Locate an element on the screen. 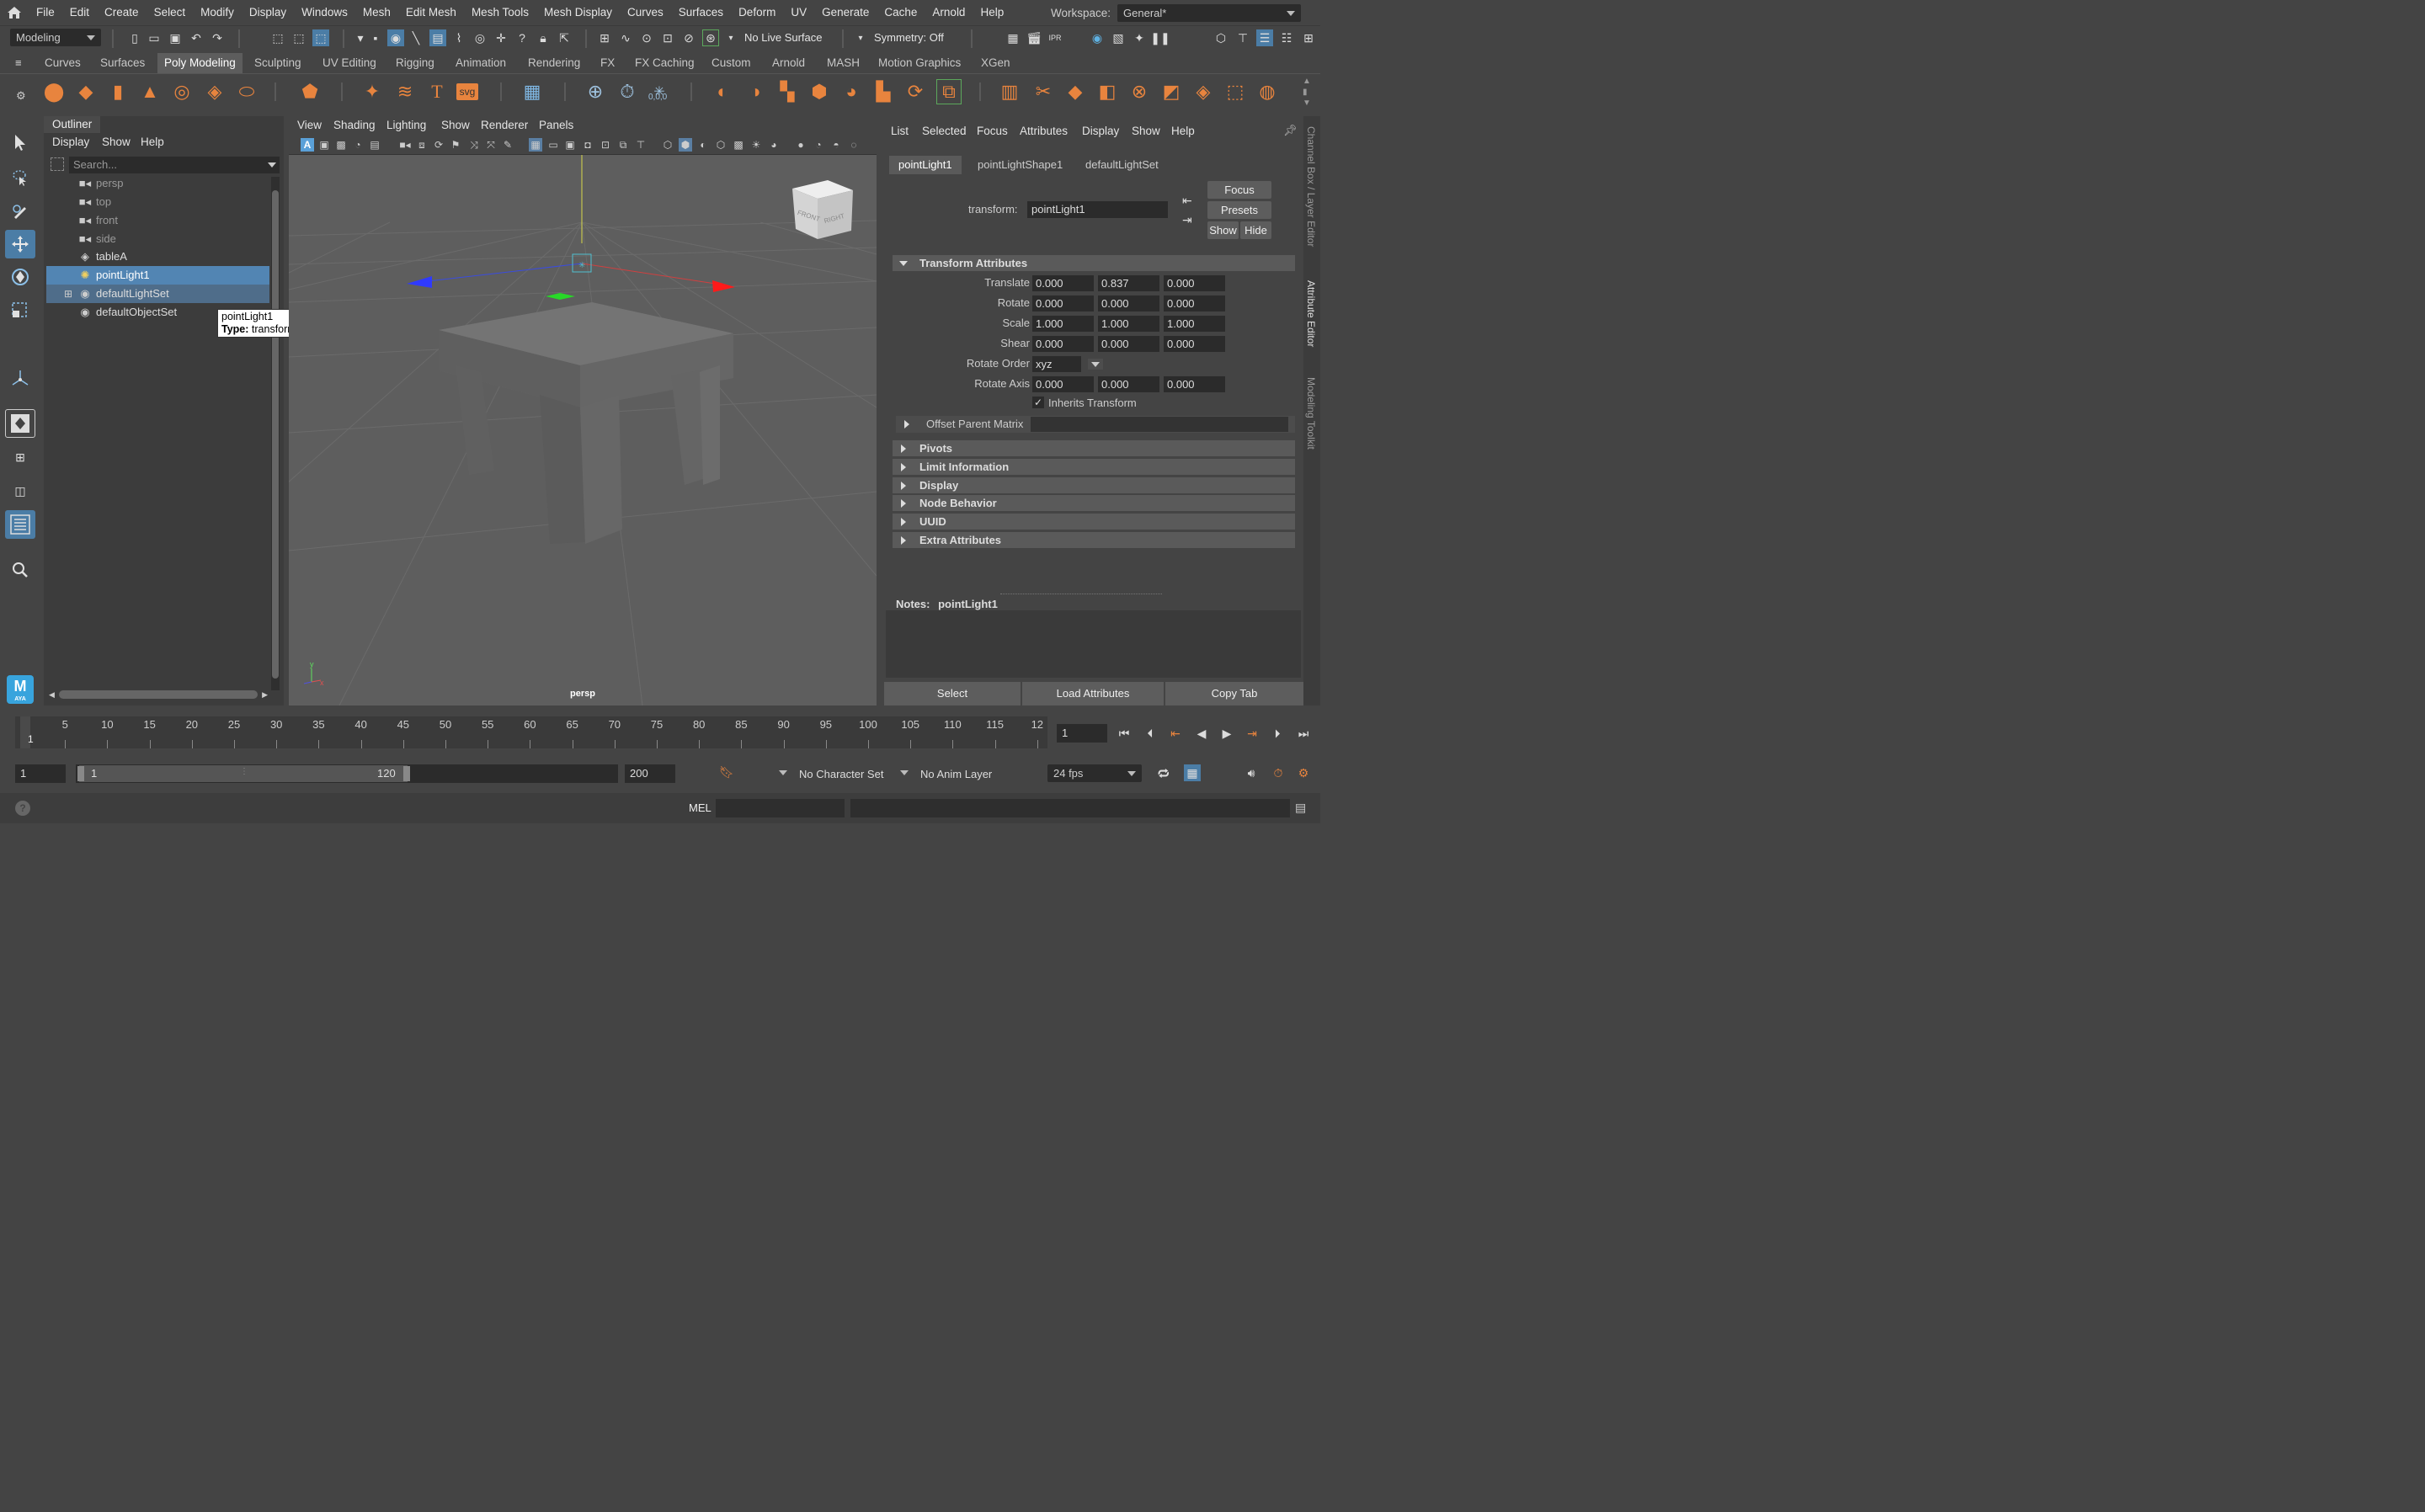  sound-icon: 🔊︎ is located at coordinates (1251, 773).